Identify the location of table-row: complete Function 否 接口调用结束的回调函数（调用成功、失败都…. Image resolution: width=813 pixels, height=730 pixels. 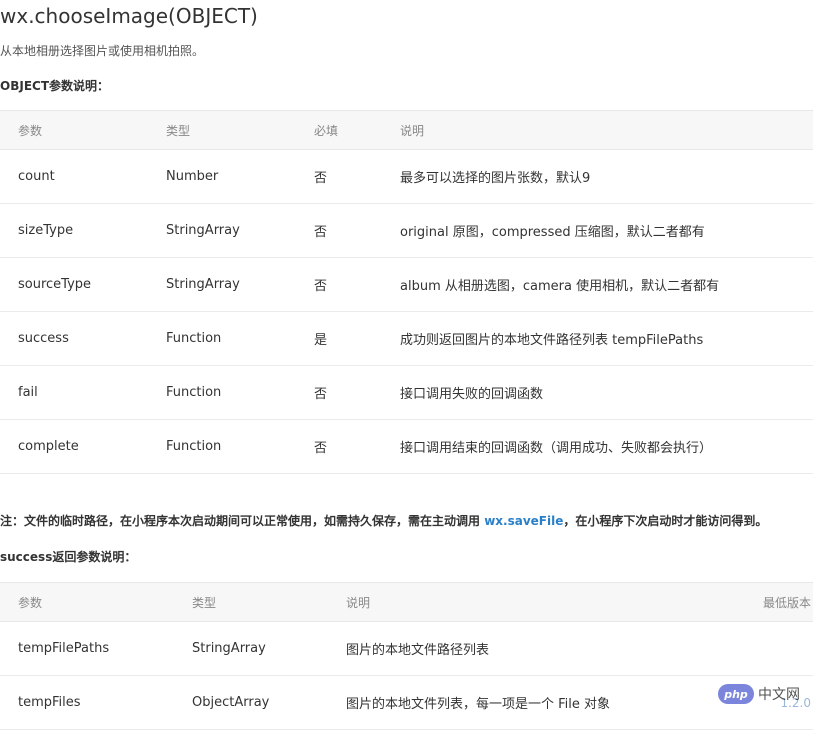
(406, 446).